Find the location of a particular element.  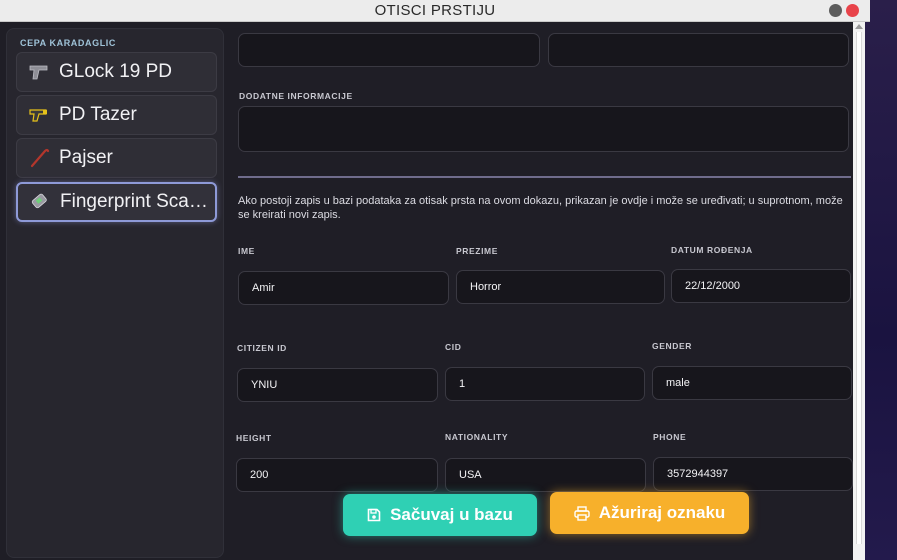

gender-input: male is located at coordinates (752, 383).